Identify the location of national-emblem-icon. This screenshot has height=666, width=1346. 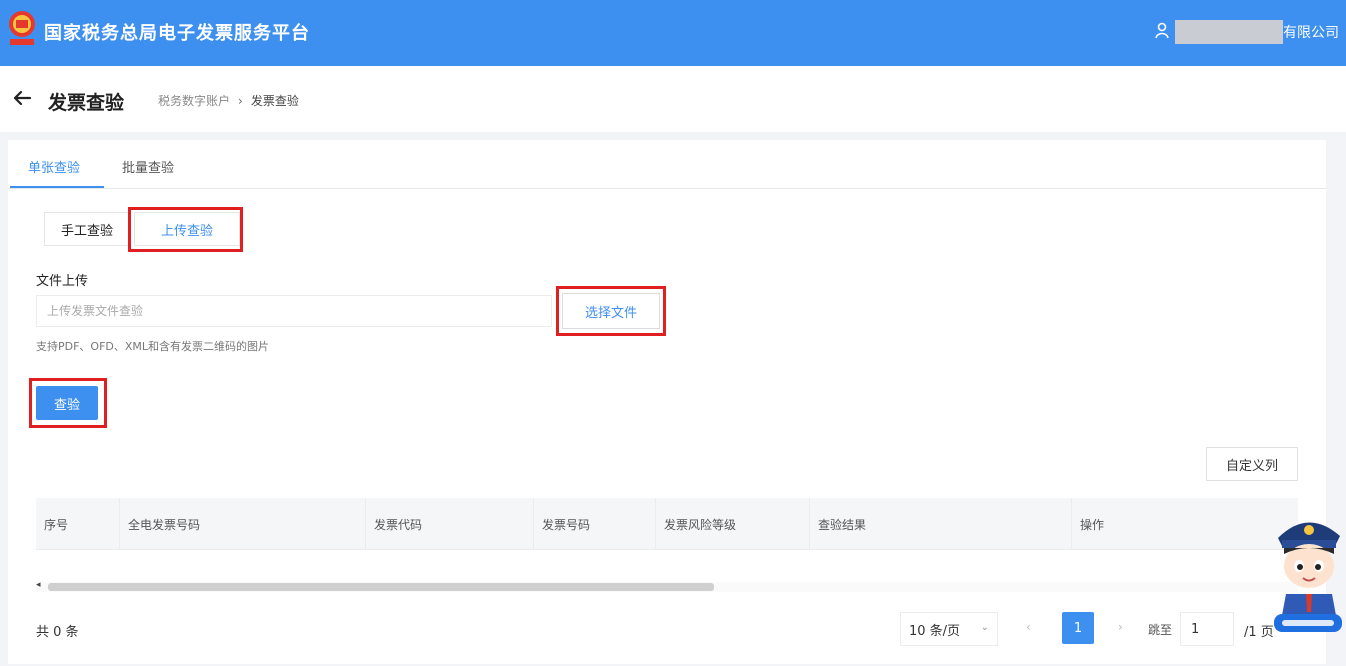
(22, 28).